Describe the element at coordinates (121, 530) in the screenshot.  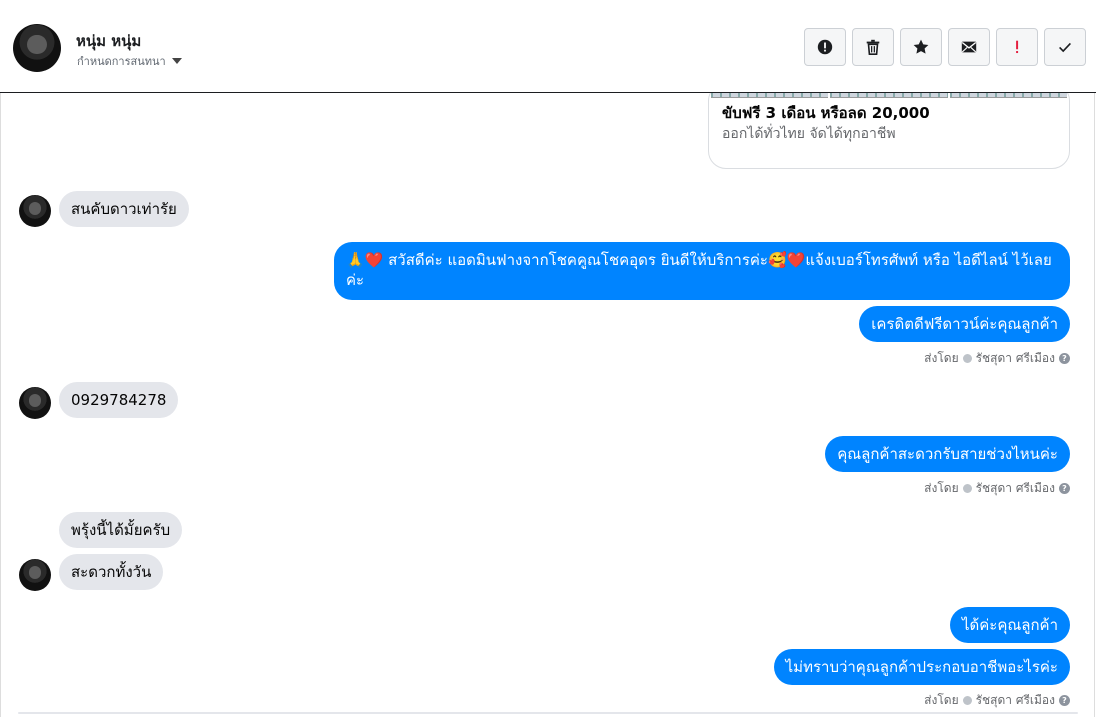
I see `incoming-message: พรุ้งนี้ได้มั้ยครับ` at that location.